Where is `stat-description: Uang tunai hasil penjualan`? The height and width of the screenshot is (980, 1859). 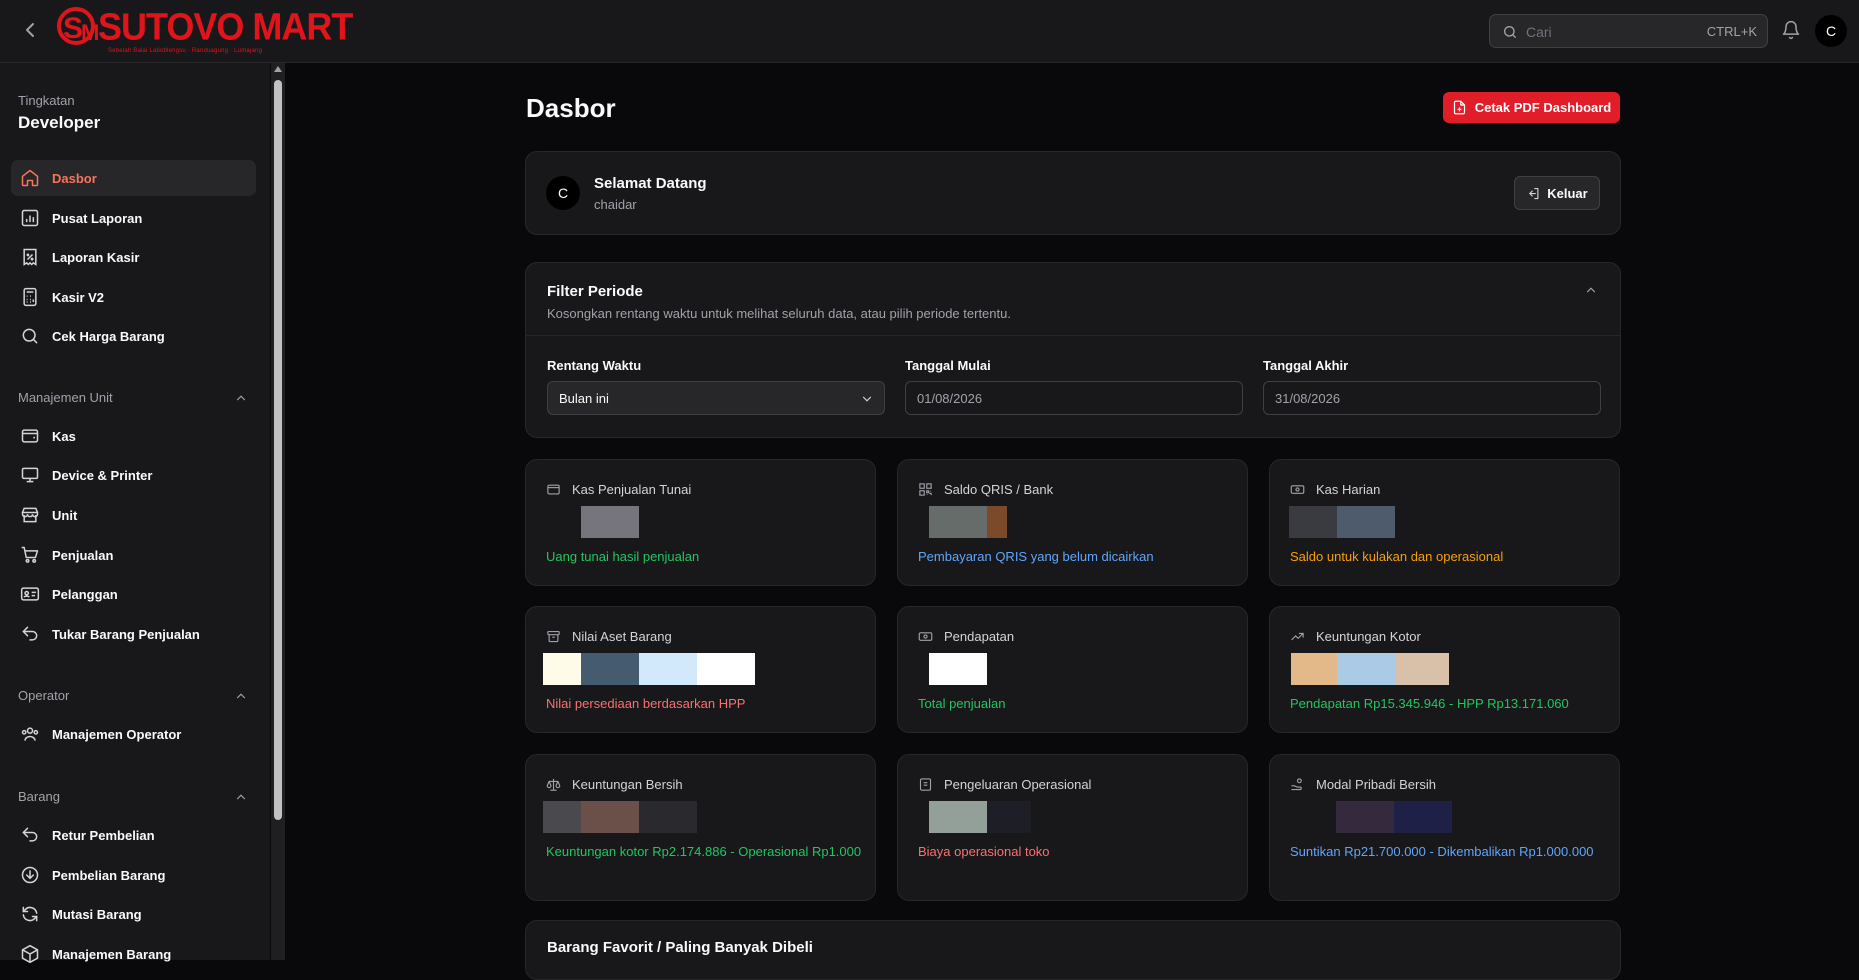 stat-description: Uang tunai hasil penjualan is located at coordinates (623, 556).